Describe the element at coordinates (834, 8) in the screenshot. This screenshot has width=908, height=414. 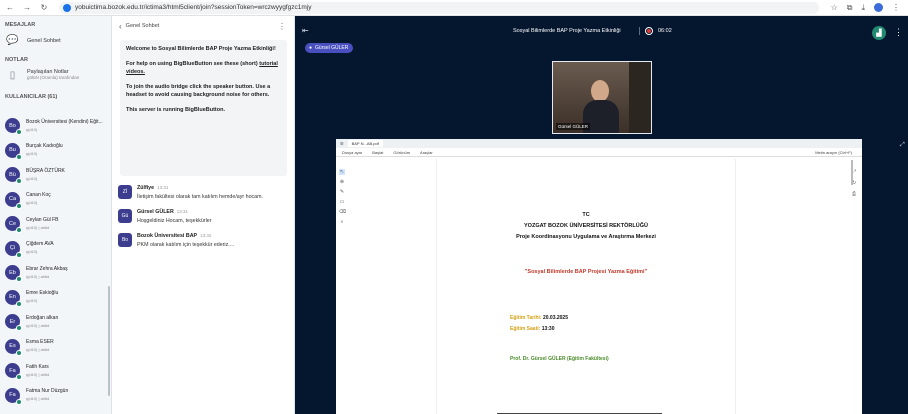
I see `bookmark-star-icon: ☆` at that location.